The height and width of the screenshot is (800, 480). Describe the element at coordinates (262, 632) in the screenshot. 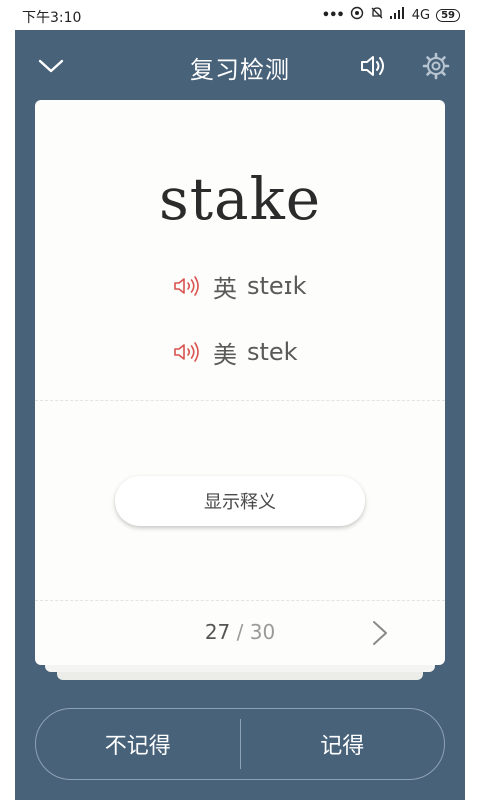

I see `progress-total: 30` at that location.